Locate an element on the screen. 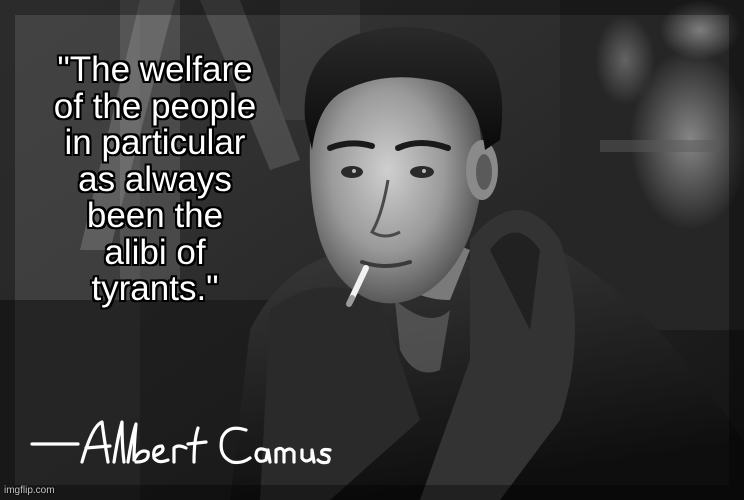  quote-line: tyrants." is located at coordinates (155, 288).